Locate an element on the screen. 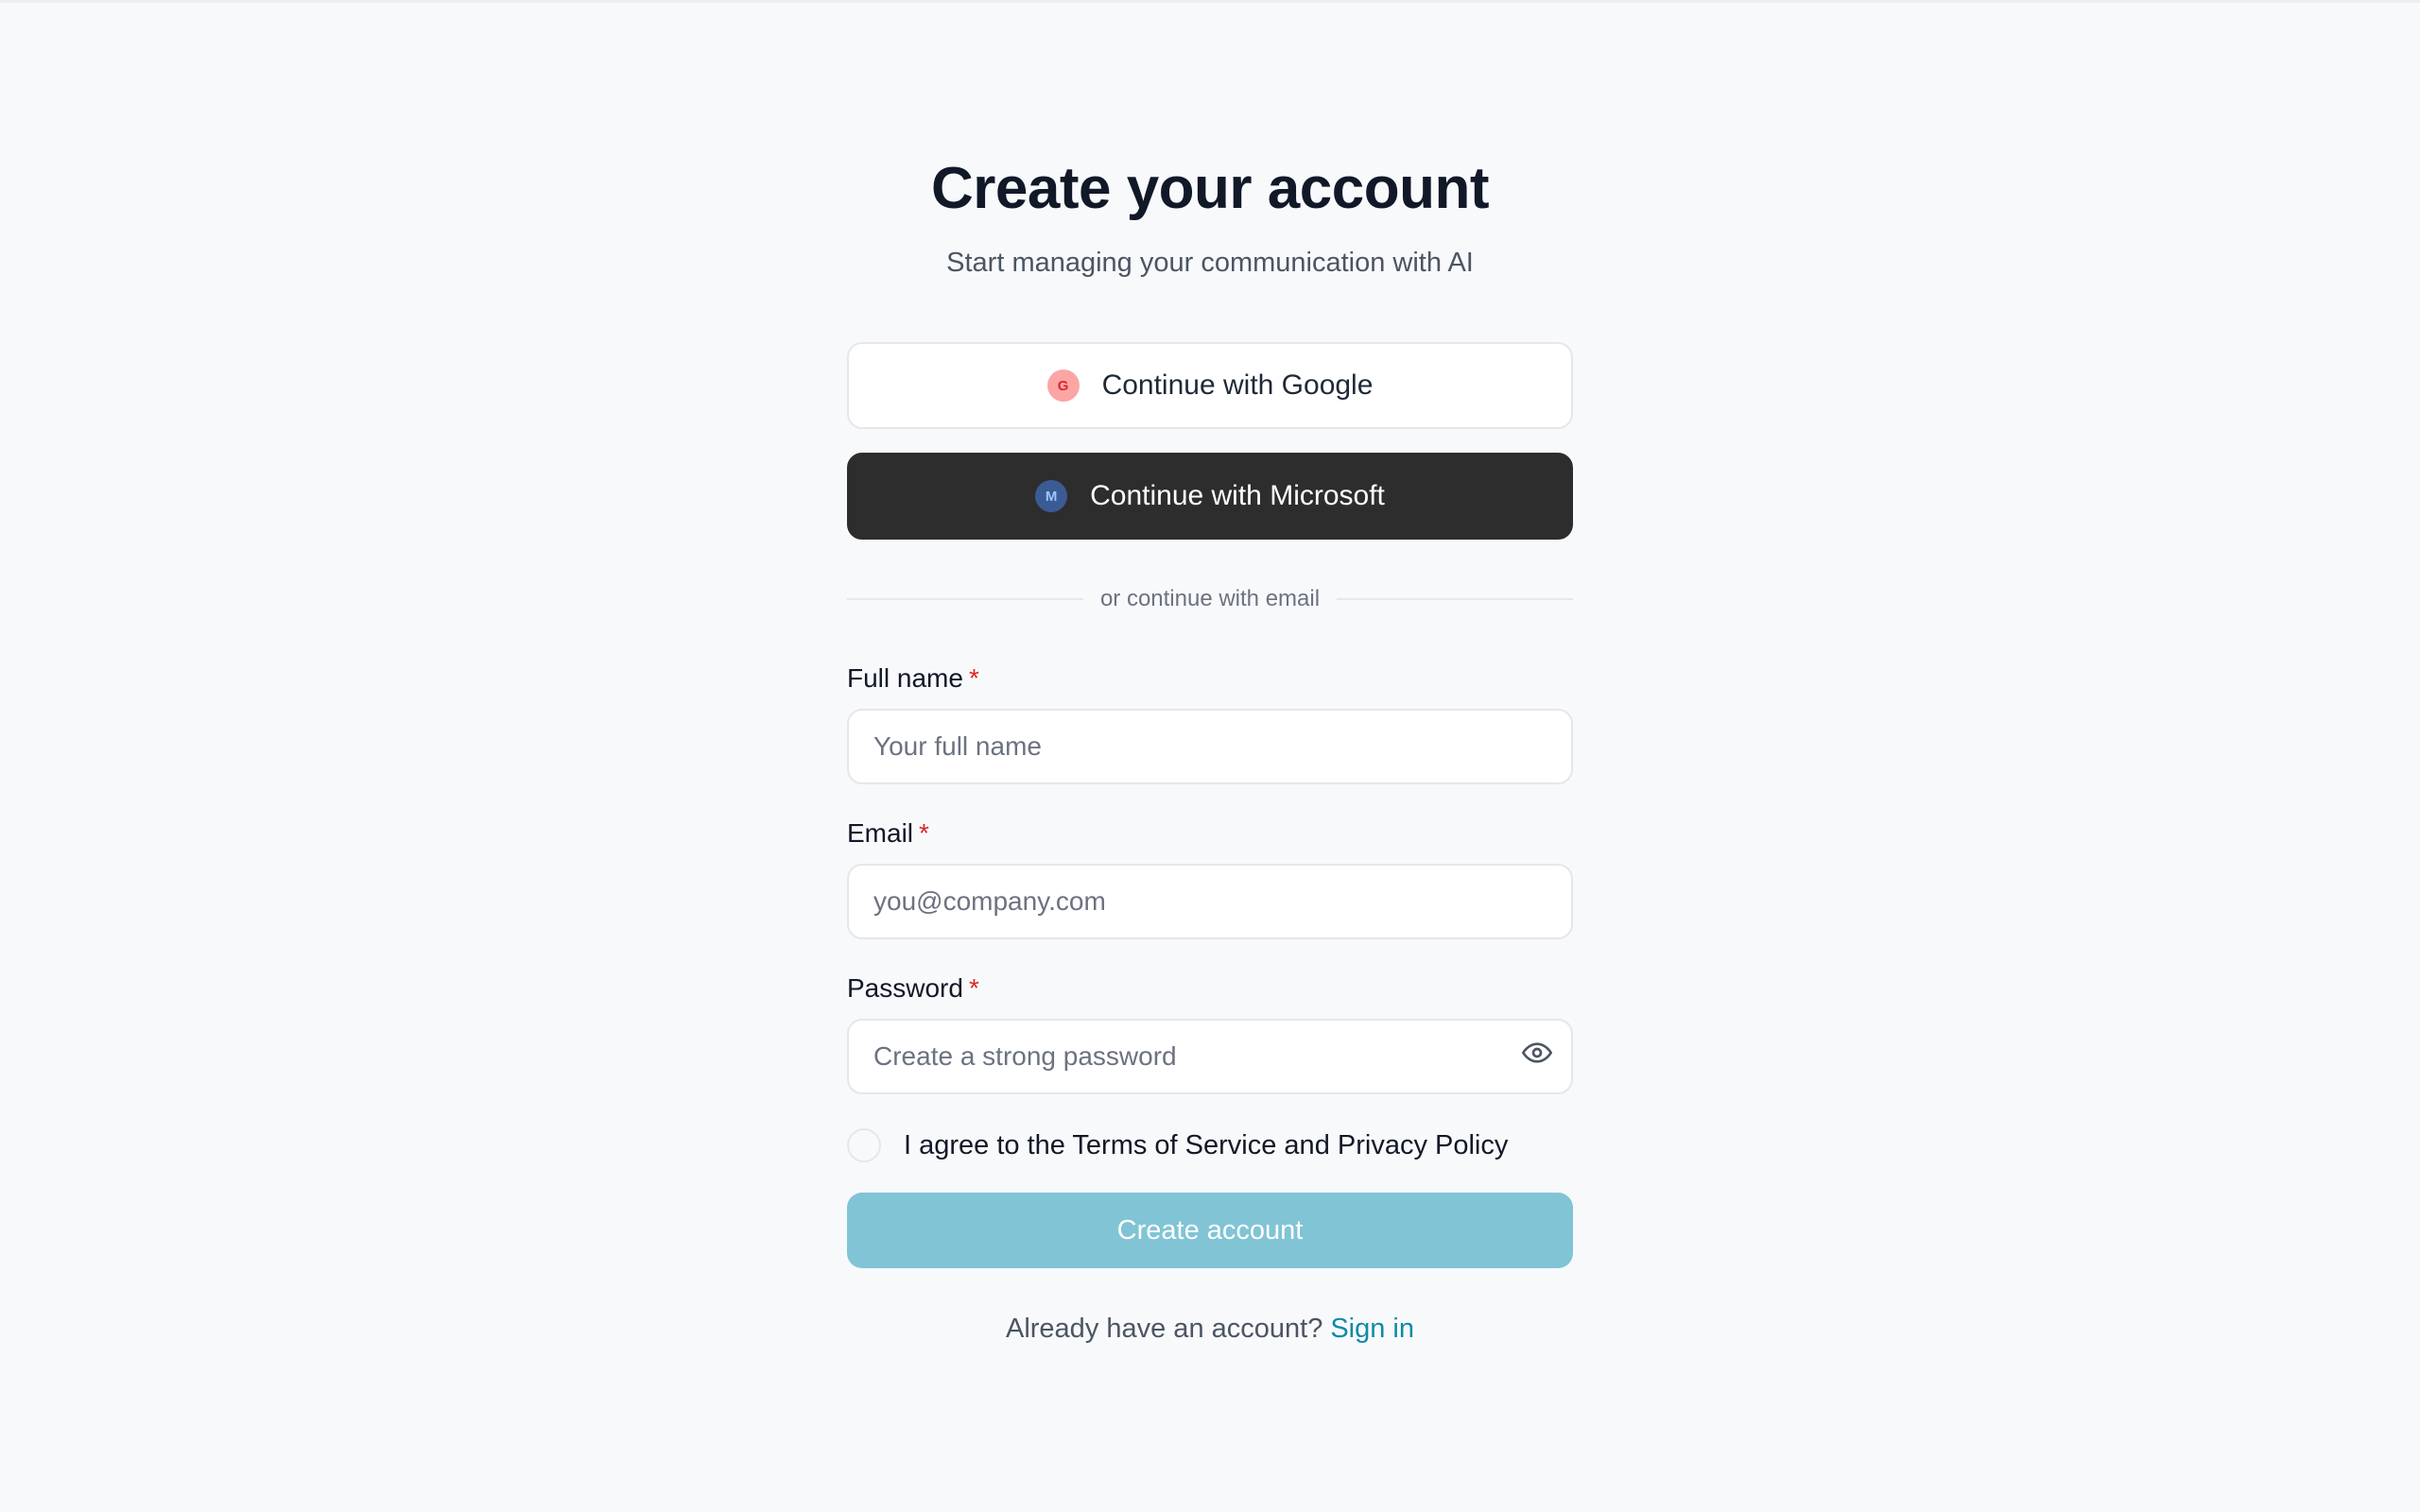 The width and height of the screenshot is (2420, 1512). email-label-text: Email is located at coordinates (881, 833).